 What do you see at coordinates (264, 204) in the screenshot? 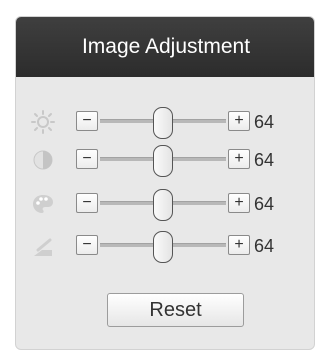
I see `saturation-value: 64` at bounding box center [264, 204].